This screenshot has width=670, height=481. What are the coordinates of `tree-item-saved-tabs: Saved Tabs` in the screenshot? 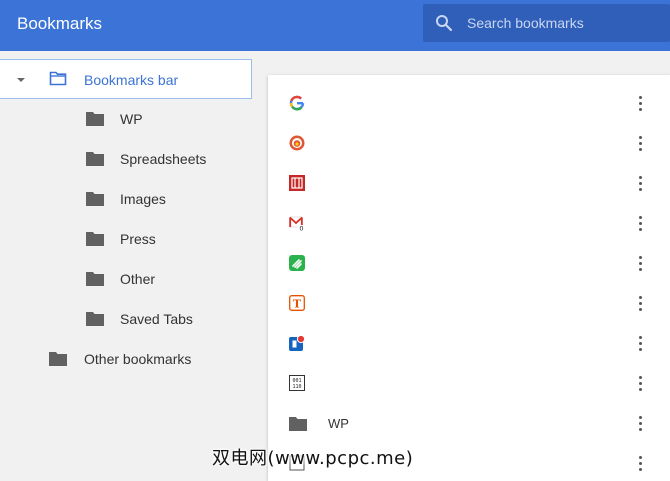 It's located at (126, 319).